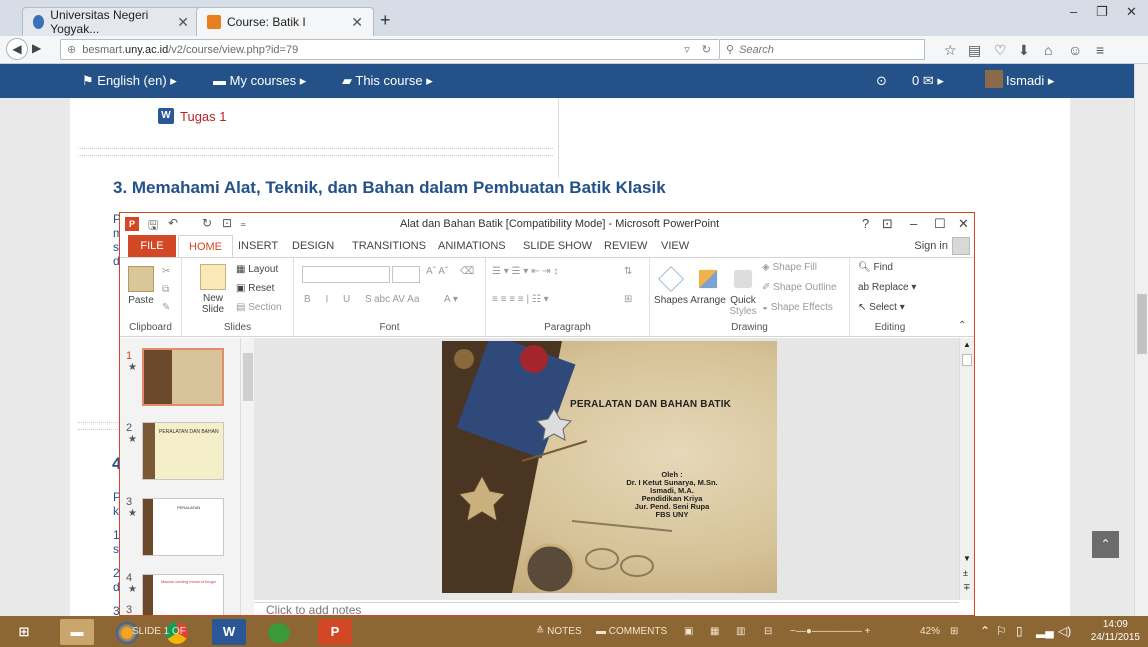 The width and height of the screenshot is (1148, 647). Describe the element at coordinates (1019, 631) in the screenshot. I see `battery-icon: ▯` at that location.